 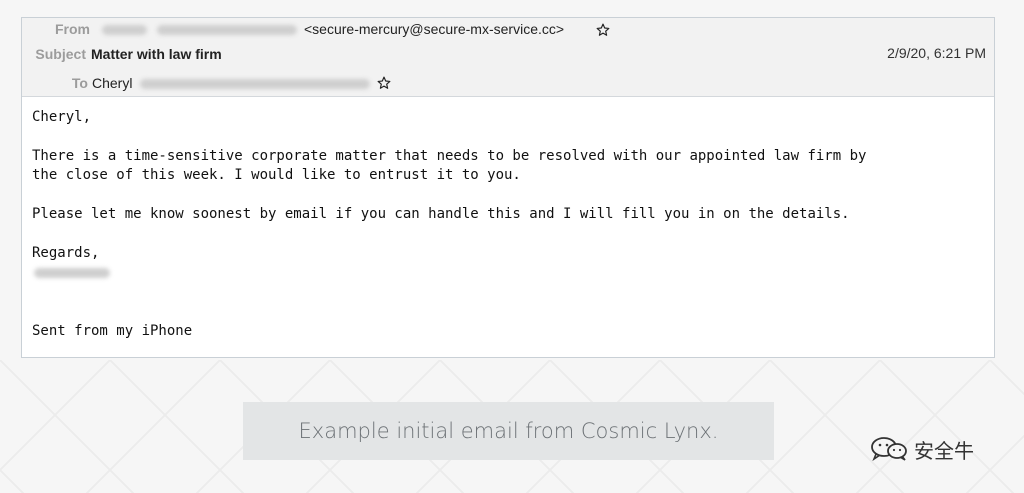 I want to click on watermark-text: 安全牛, so click(x=944, y=450).